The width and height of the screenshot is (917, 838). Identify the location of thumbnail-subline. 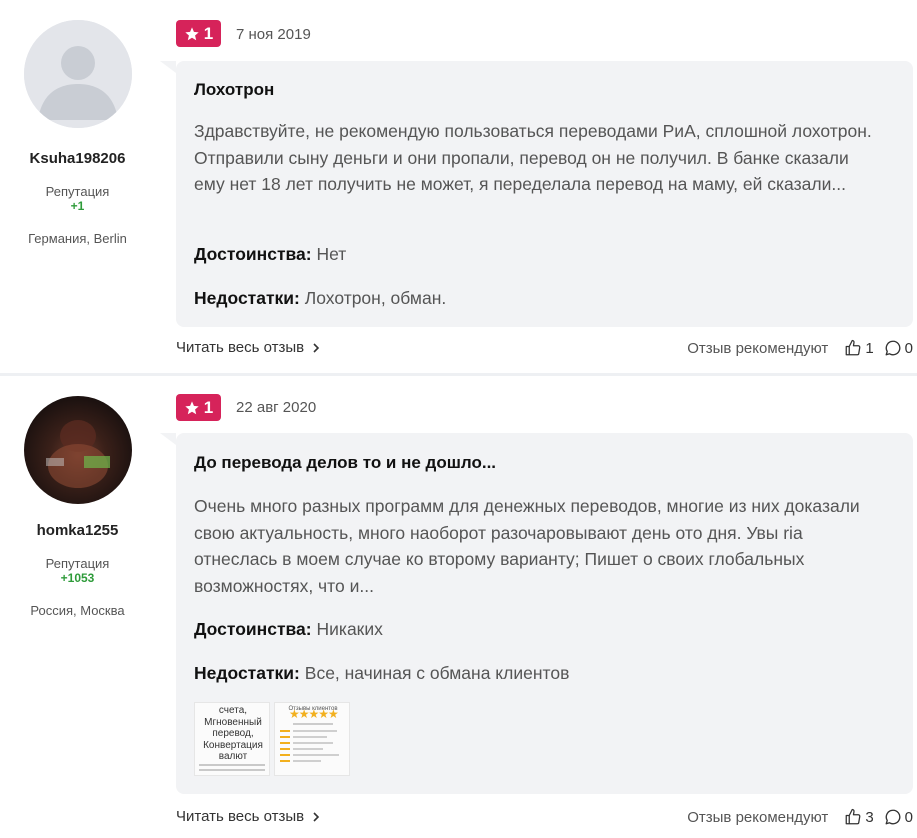
(313, 724).